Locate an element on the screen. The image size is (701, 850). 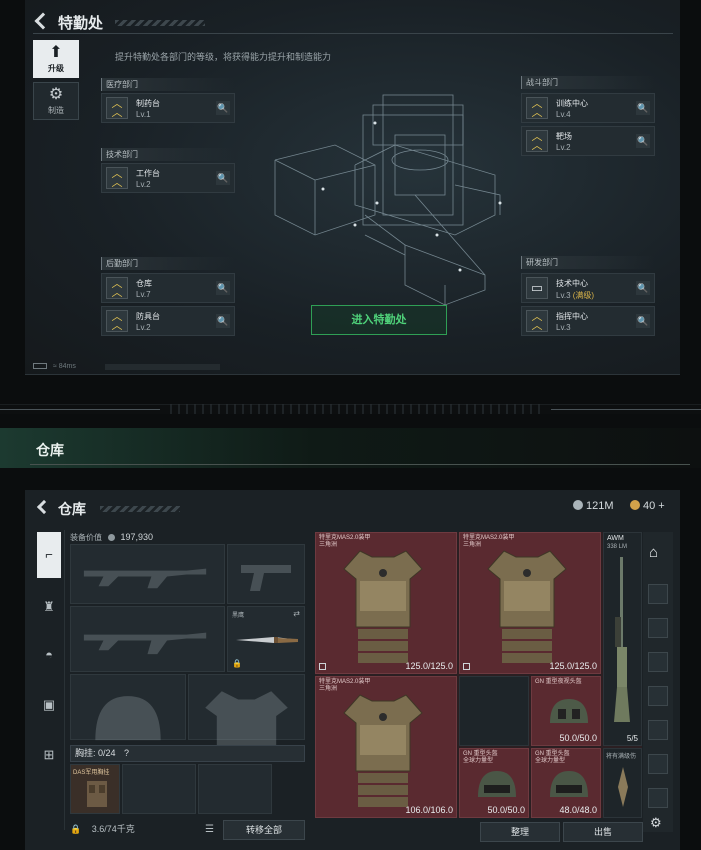
top-header: 特勤处 is located at coordinates (352, 21).